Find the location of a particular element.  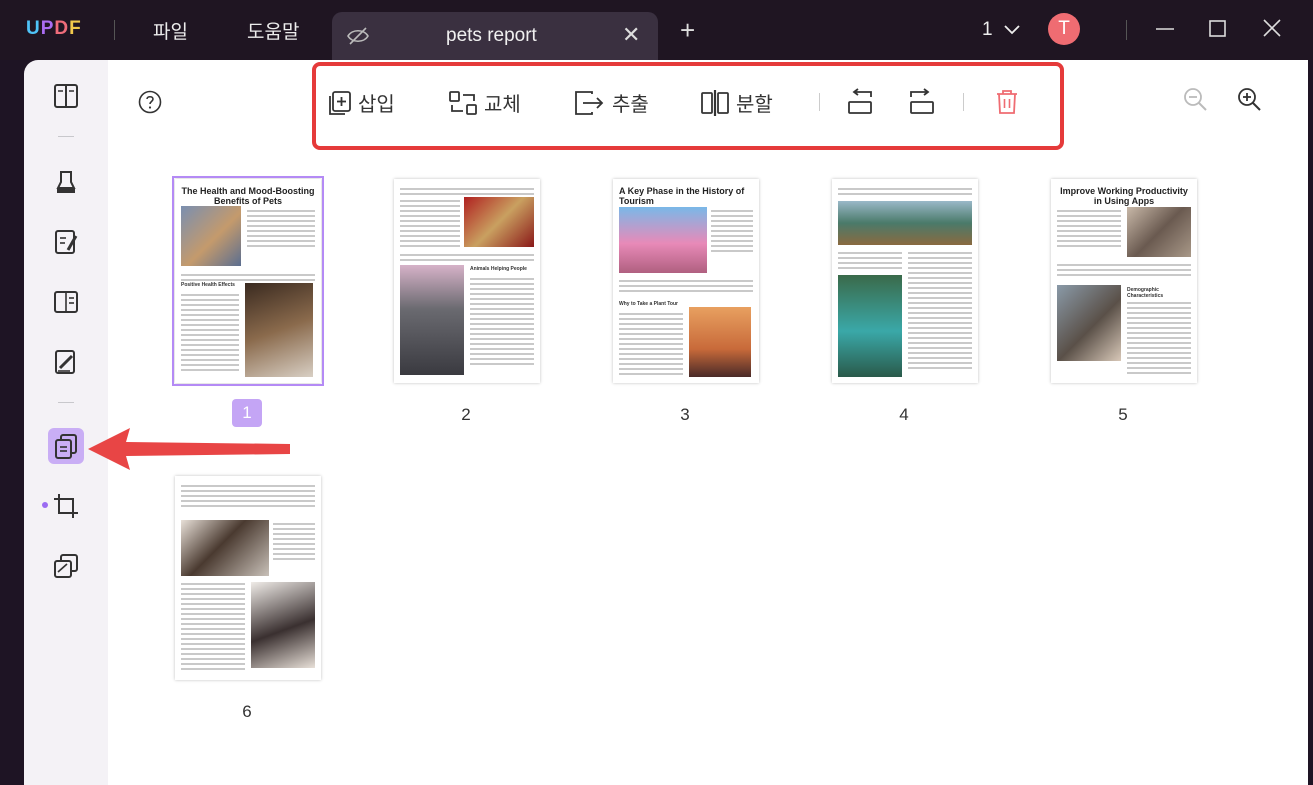

title-bar: UPDF 파일 도움말 pets report ✕ + 1 T is located at coordinates (656, 30).